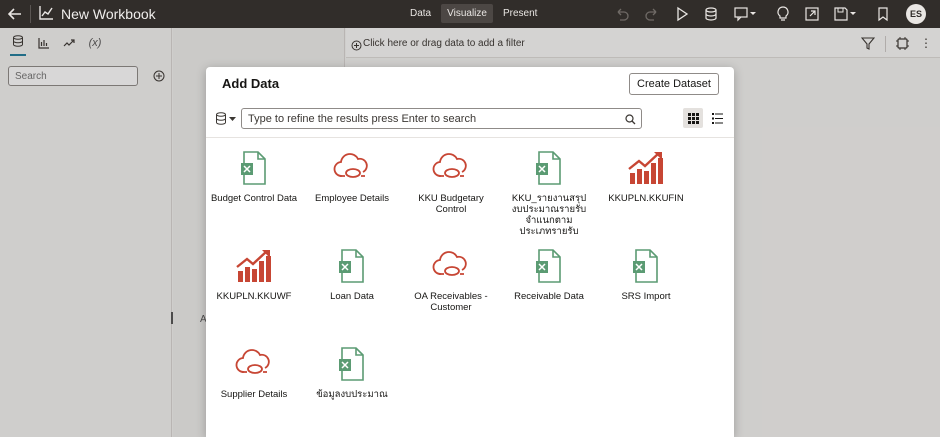 The width and height of the screenshot is (940, 437). What do you see at coordinates (46, 14) in the screenshot?
I see `workbook-icon` at bounding box center [46, 14].